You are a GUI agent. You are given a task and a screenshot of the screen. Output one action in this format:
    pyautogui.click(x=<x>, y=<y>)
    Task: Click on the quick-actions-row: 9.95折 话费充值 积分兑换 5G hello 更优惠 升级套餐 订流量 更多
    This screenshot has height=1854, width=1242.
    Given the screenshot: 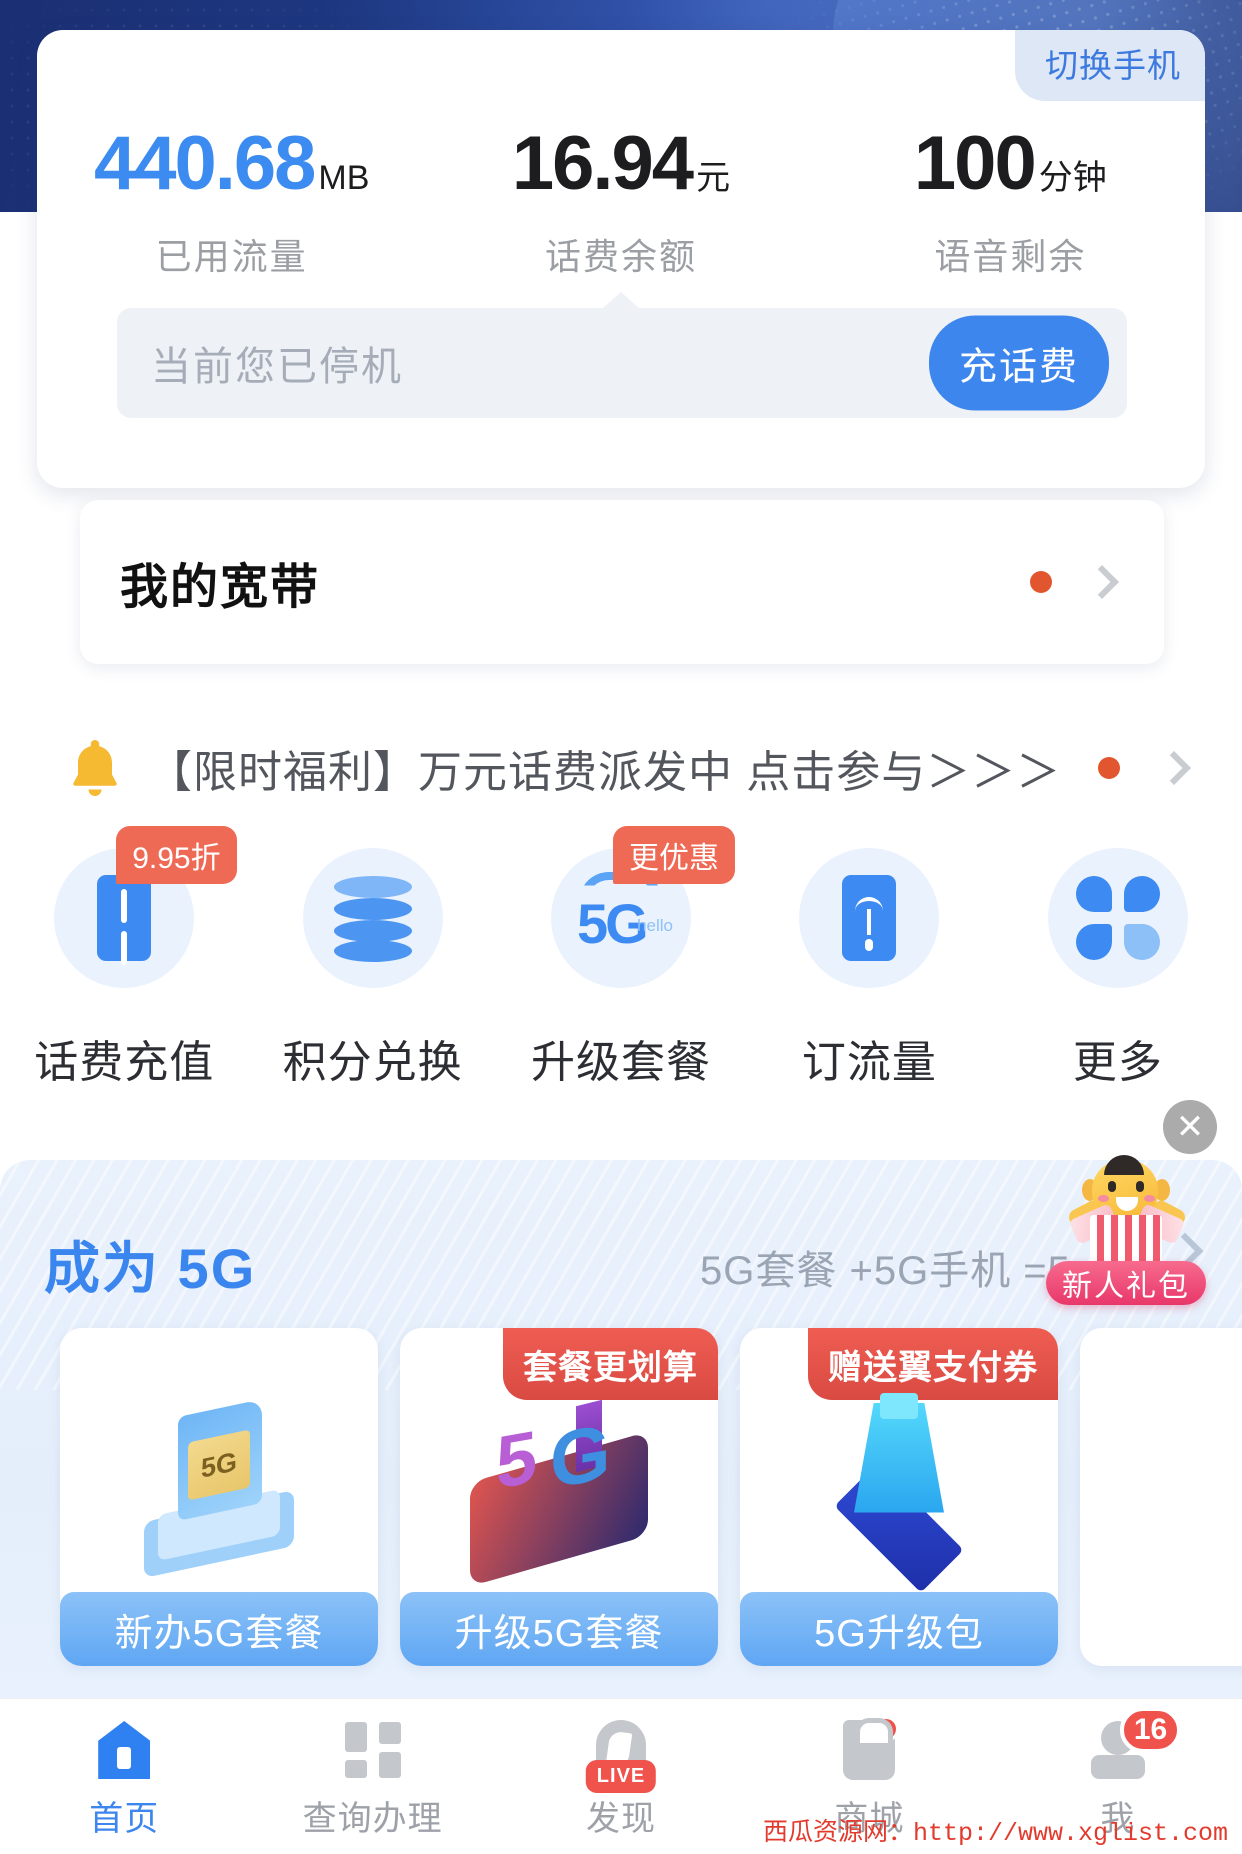 What is the action you would take?
    pyautogui.click(x=621, y=962)
    